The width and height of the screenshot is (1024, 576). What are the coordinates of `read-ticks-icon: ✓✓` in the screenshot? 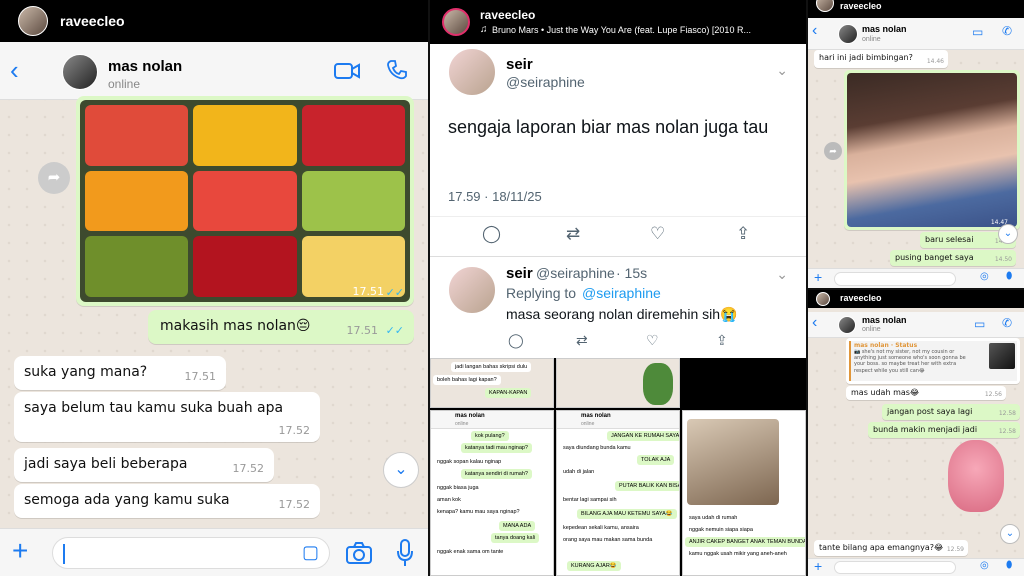 It's located at (394, 292).